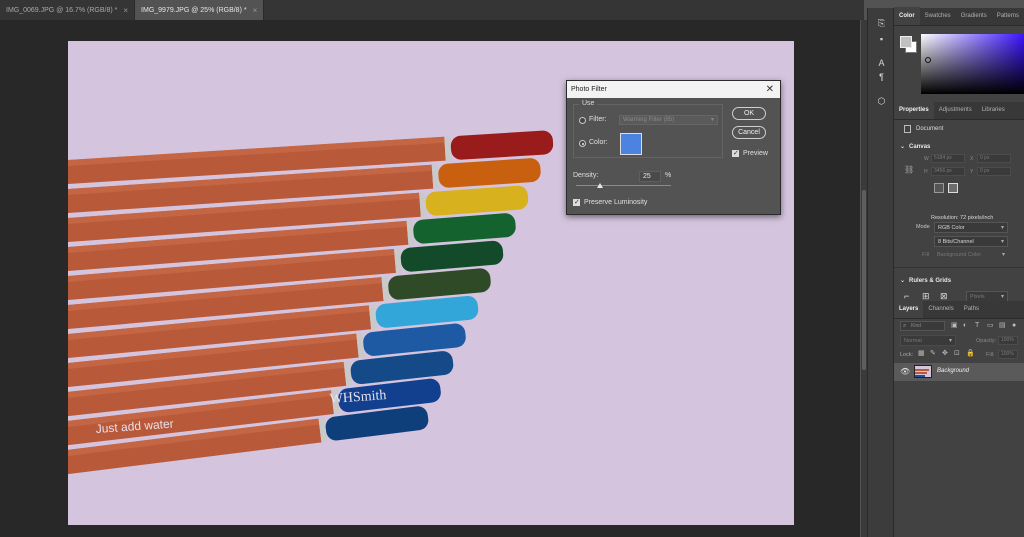  Describe the element at coordinates (598, 119) in the screenshot. I see `filter-option-label: Filter:` at that location.